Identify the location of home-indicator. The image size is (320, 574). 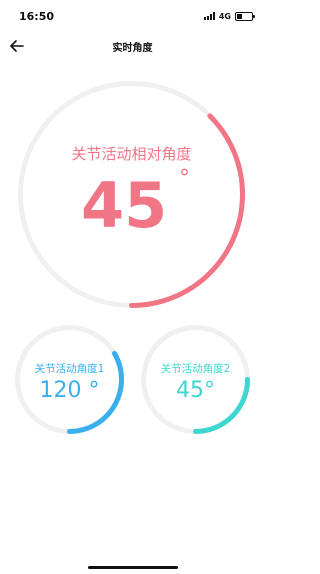
(133, 567).